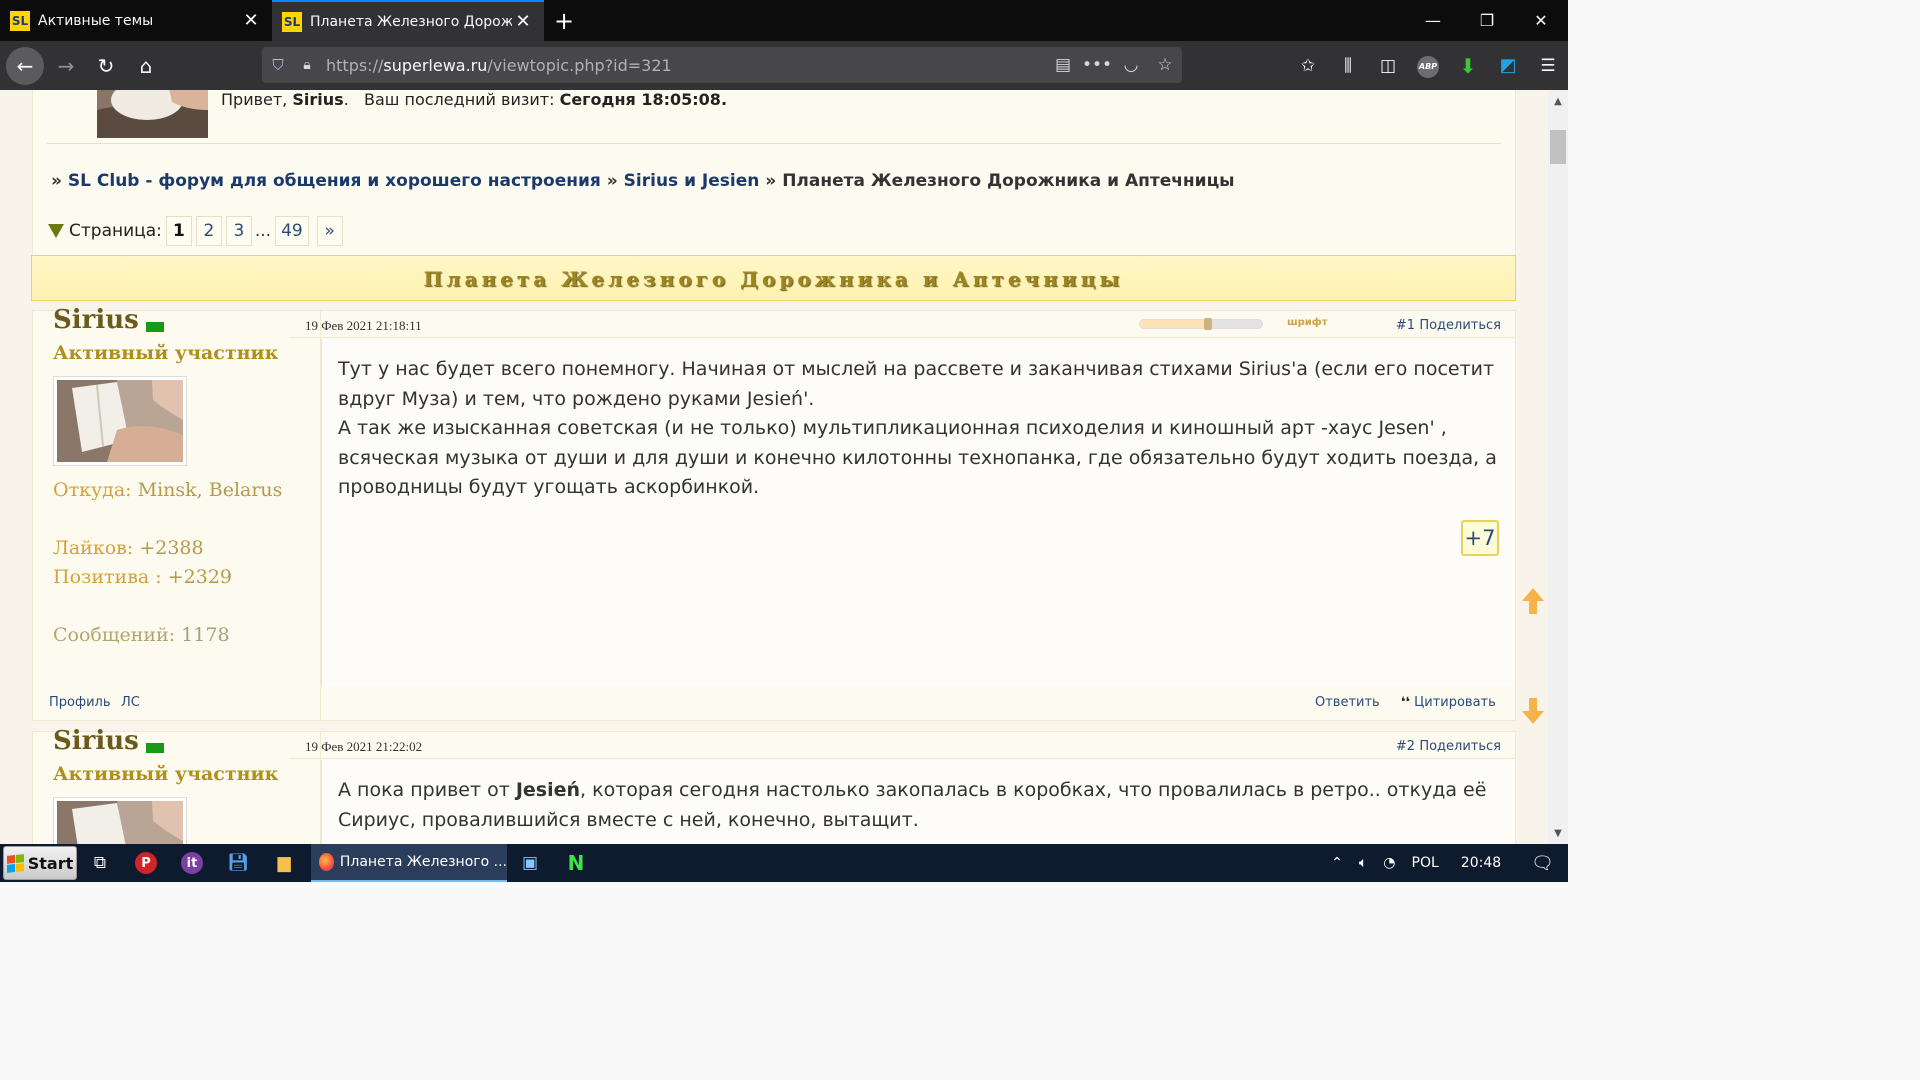  What do you see at coordinates (530, 863) in the screenshot?
I see `monitor-app-icon: ▣` at bounding box center [530, 863].